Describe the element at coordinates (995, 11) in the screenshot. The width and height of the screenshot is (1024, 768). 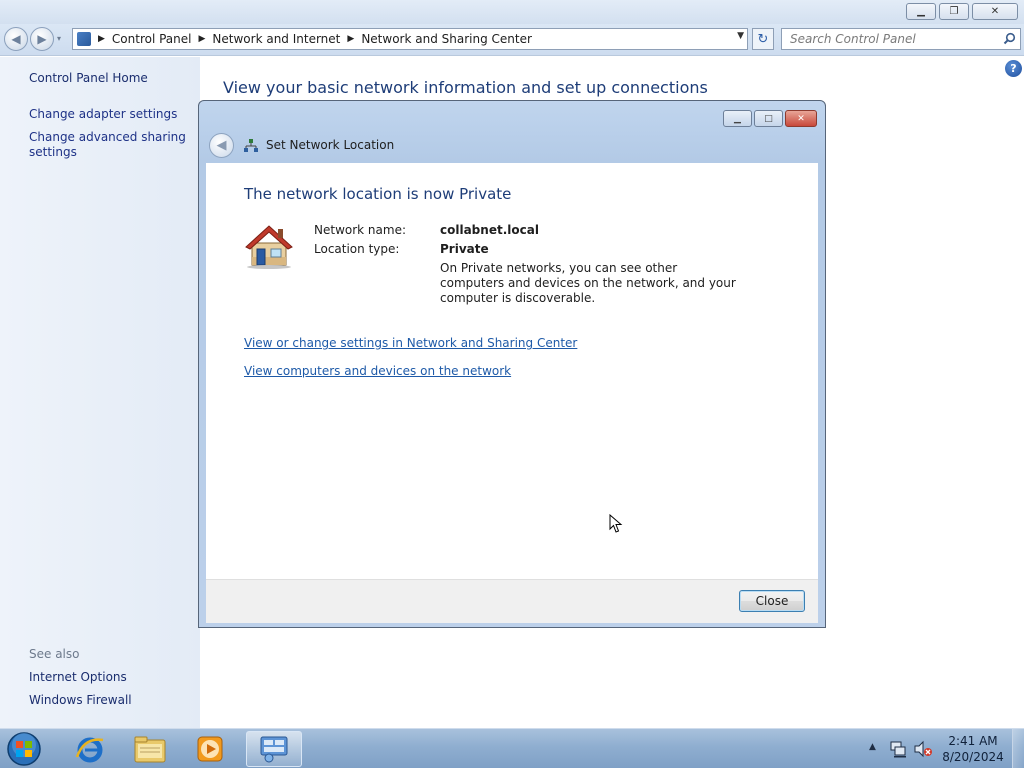
I see `close-window-button: ✕` at that location.